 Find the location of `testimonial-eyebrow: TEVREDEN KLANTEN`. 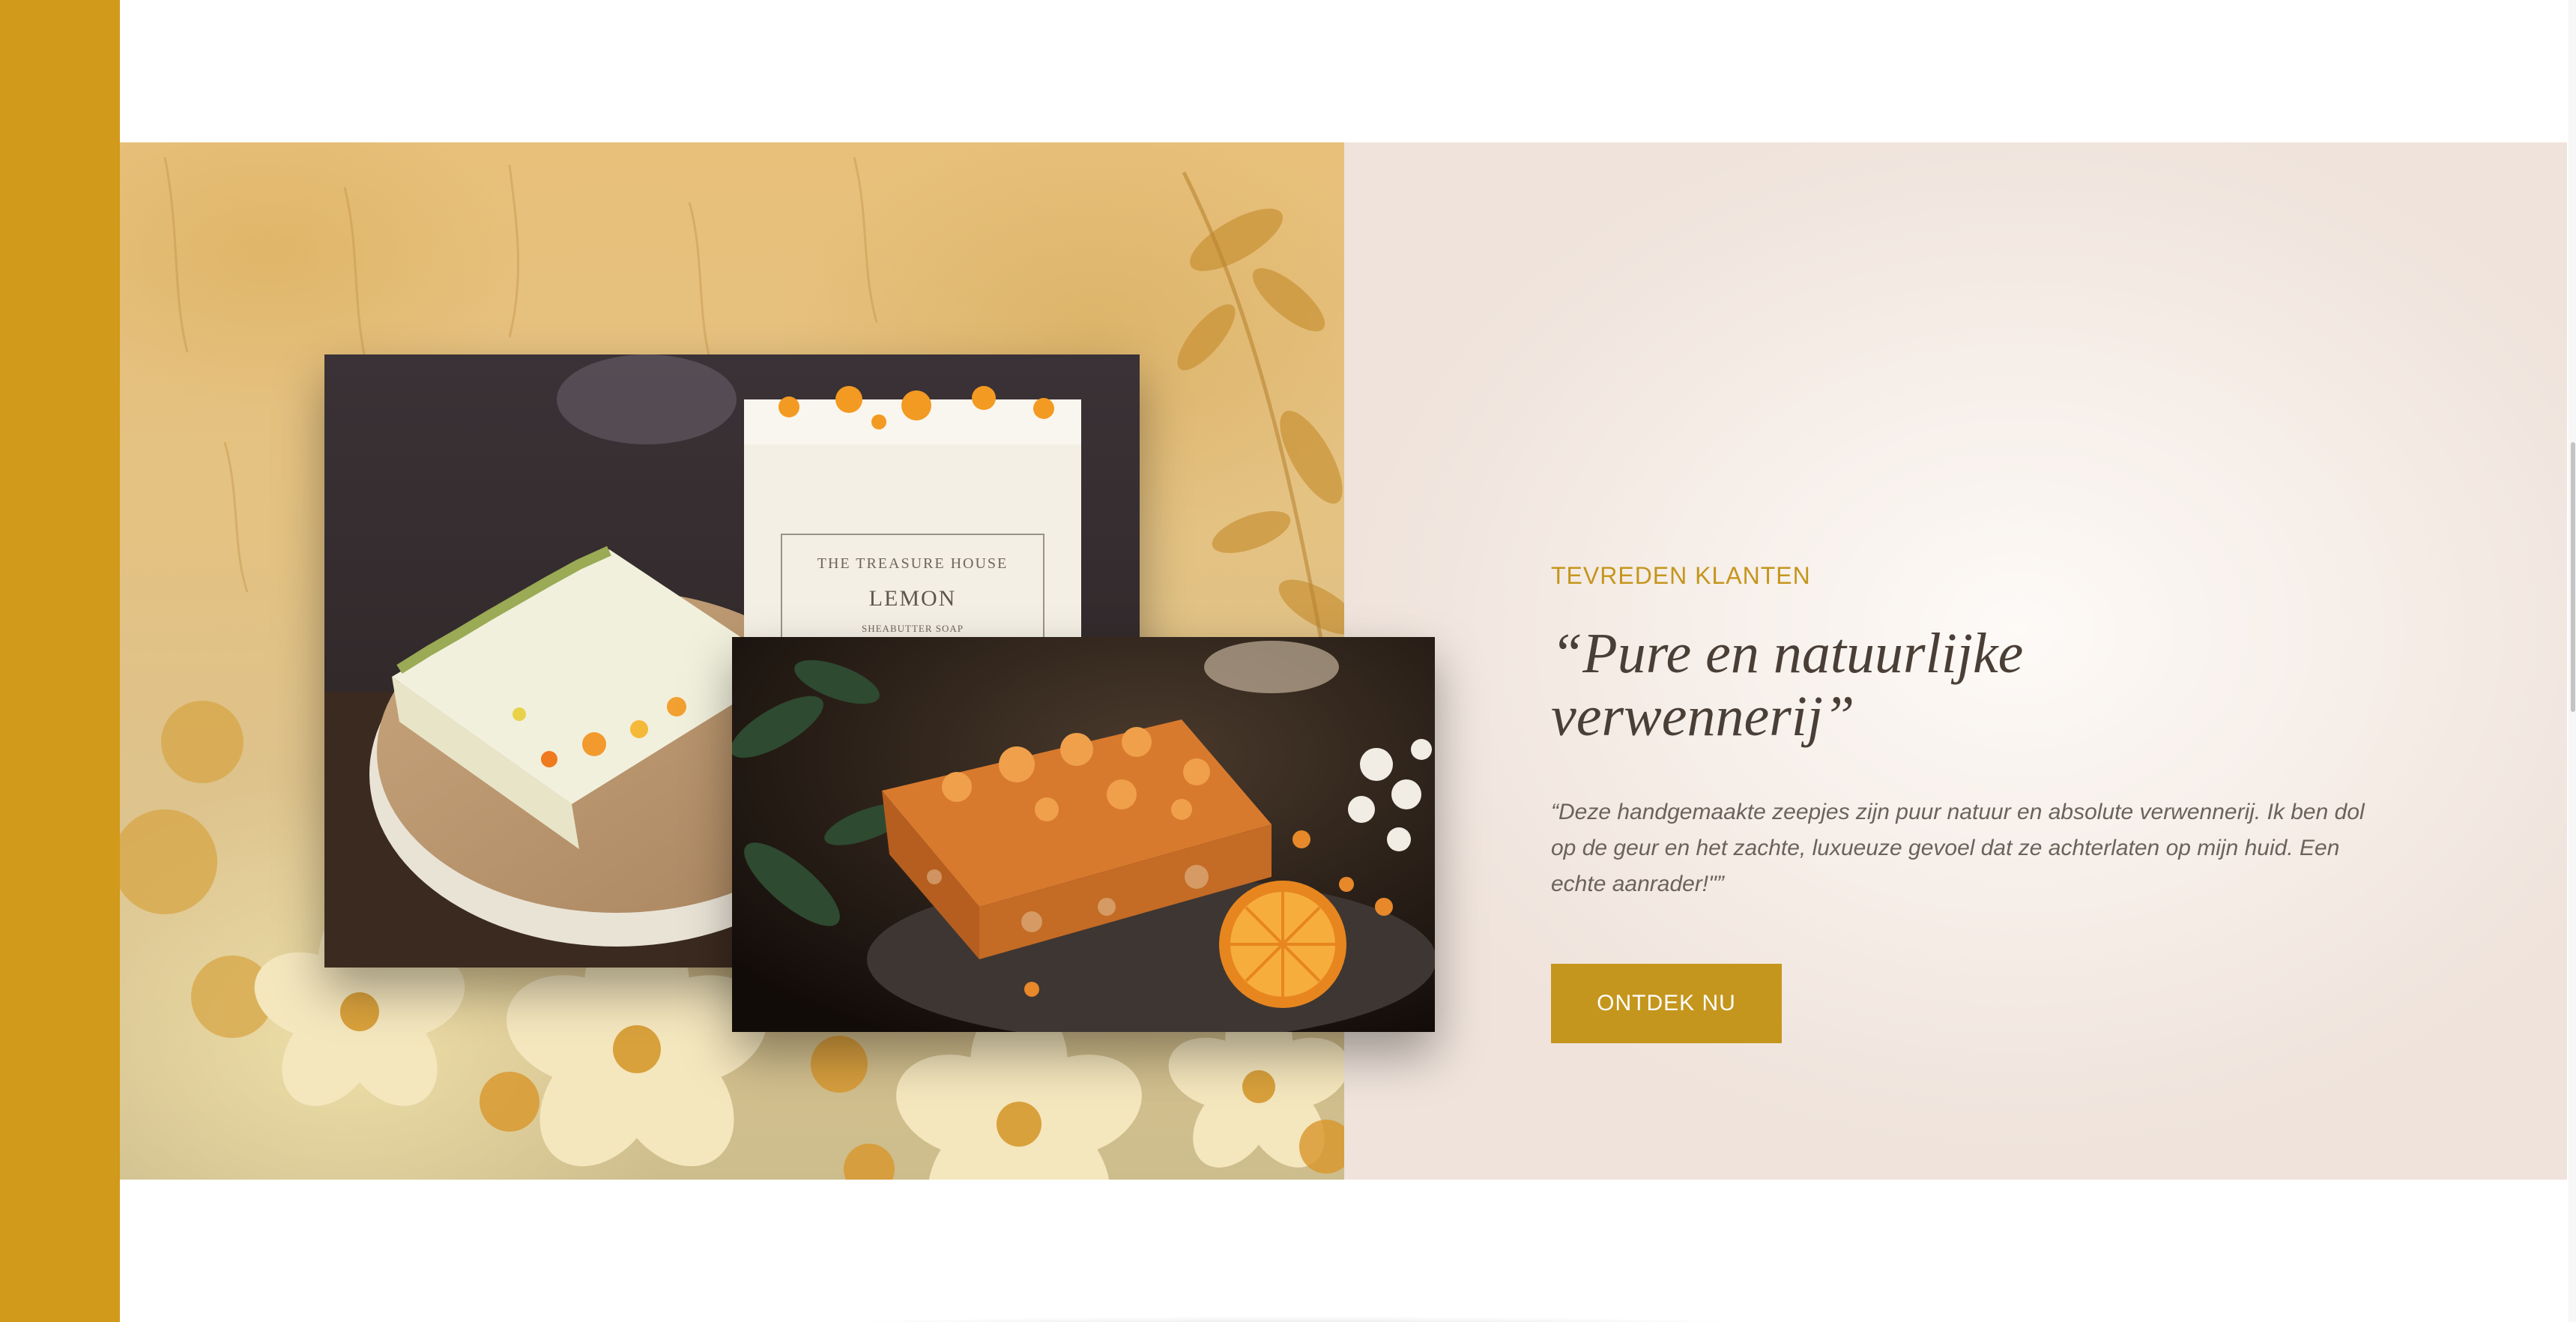

testimonial-eyebrow: TEVREDEN KLANTEN is located at coordinates (1681, 575).